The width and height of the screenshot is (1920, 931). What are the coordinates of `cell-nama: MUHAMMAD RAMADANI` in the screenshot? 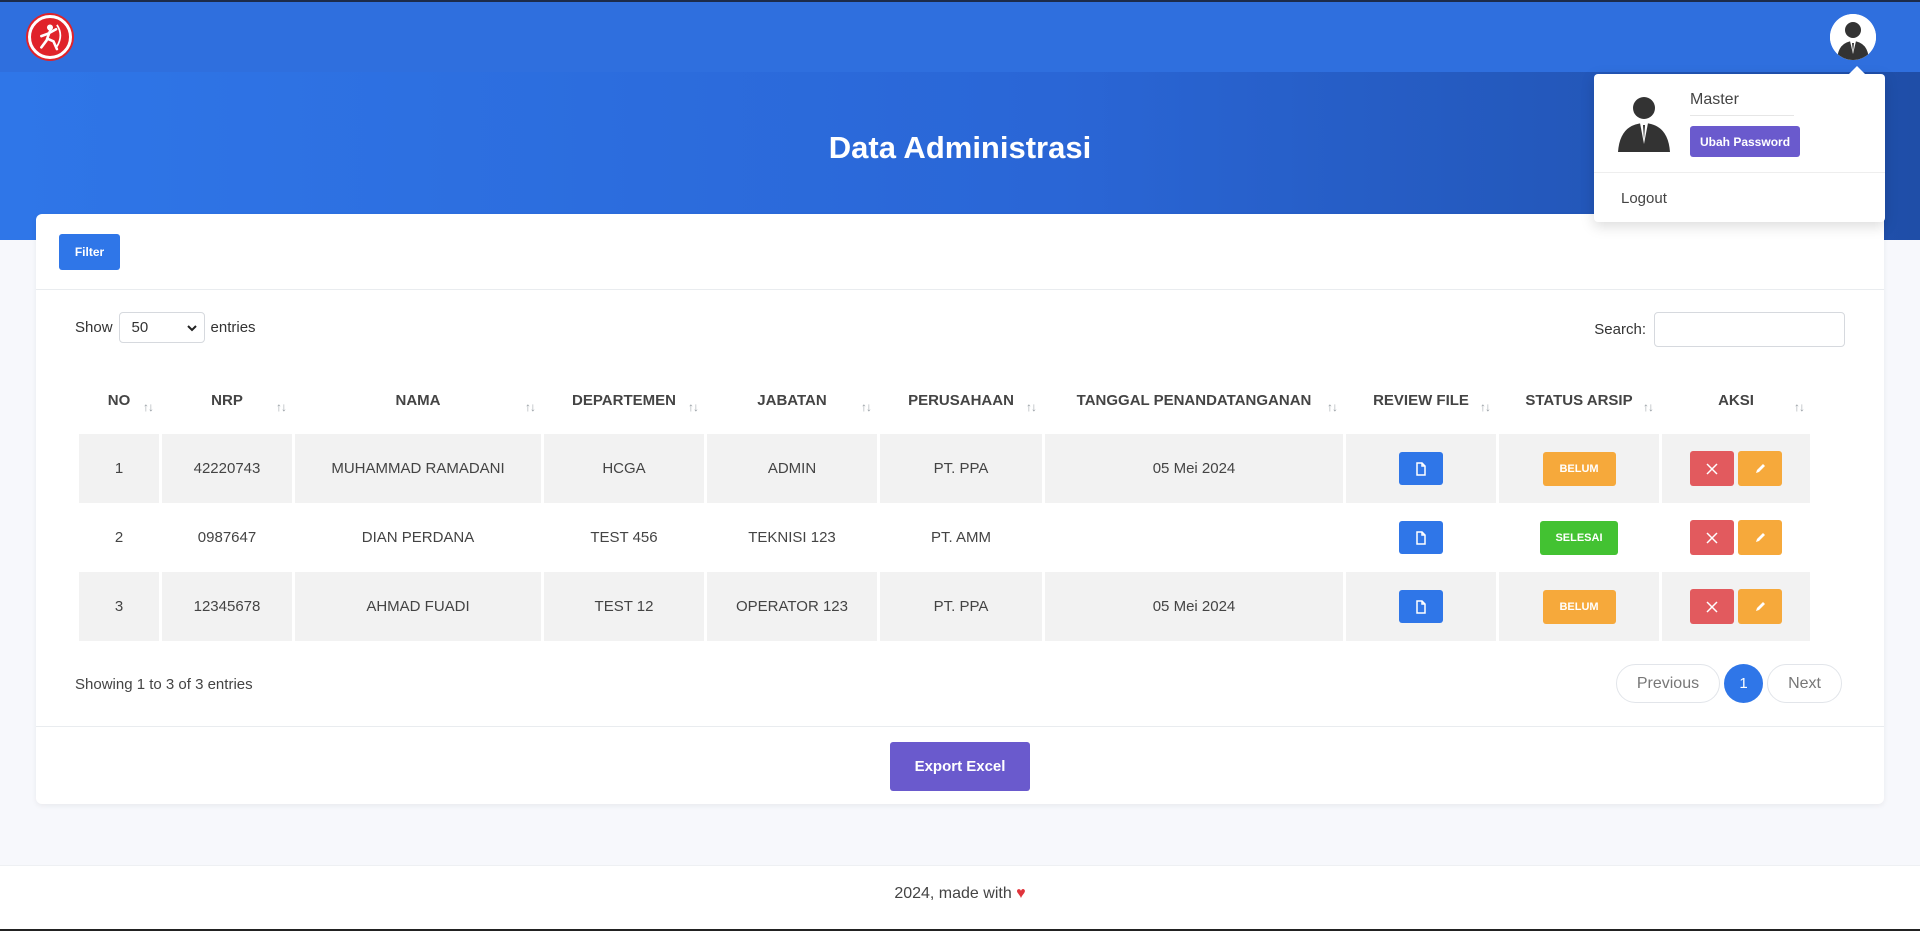 It's located at (418, 468).